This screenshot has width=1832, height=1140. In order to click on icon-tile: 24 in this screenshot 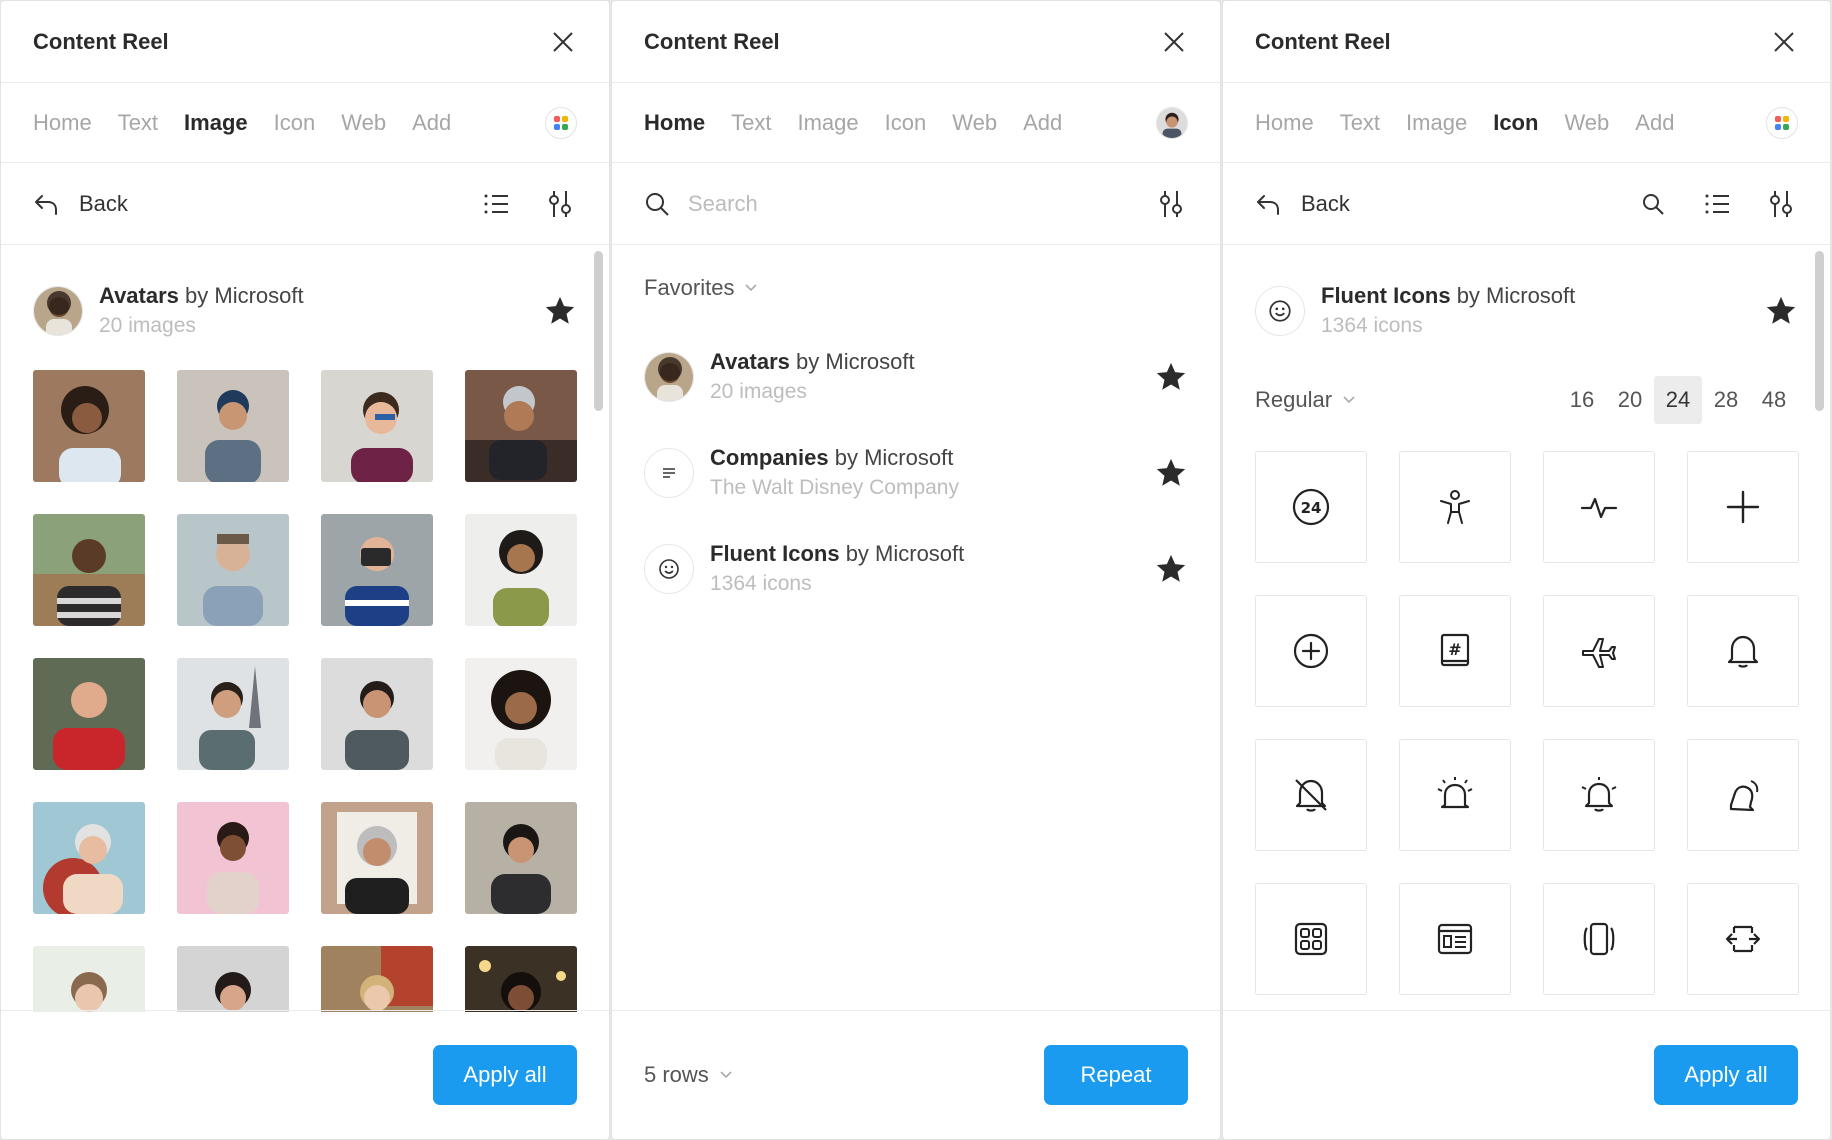, I will do `click(1311, 507)`.